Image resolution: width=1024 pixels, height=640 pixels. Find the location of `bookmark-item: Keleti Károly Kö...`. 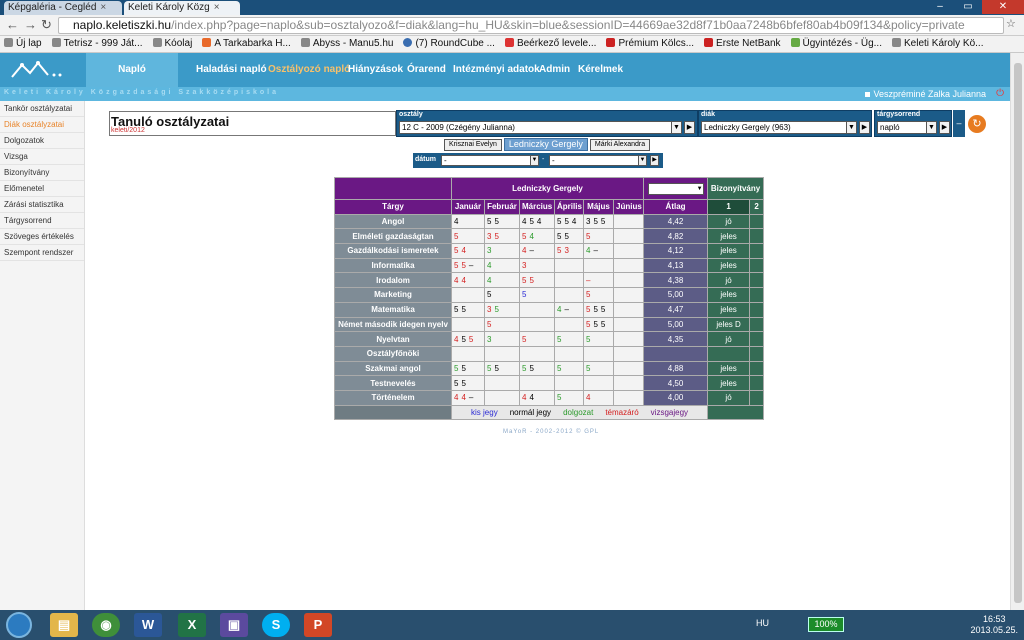

bookmark-item: Keleti Károly Kö... is located at coordinates (937, 44).